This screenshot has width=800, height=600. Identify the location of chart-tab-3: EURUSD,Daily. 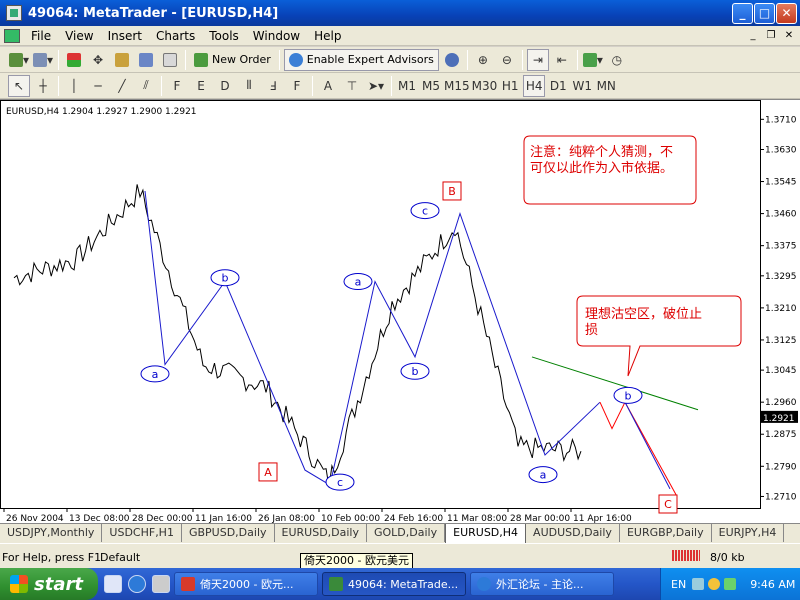
(321, 533).